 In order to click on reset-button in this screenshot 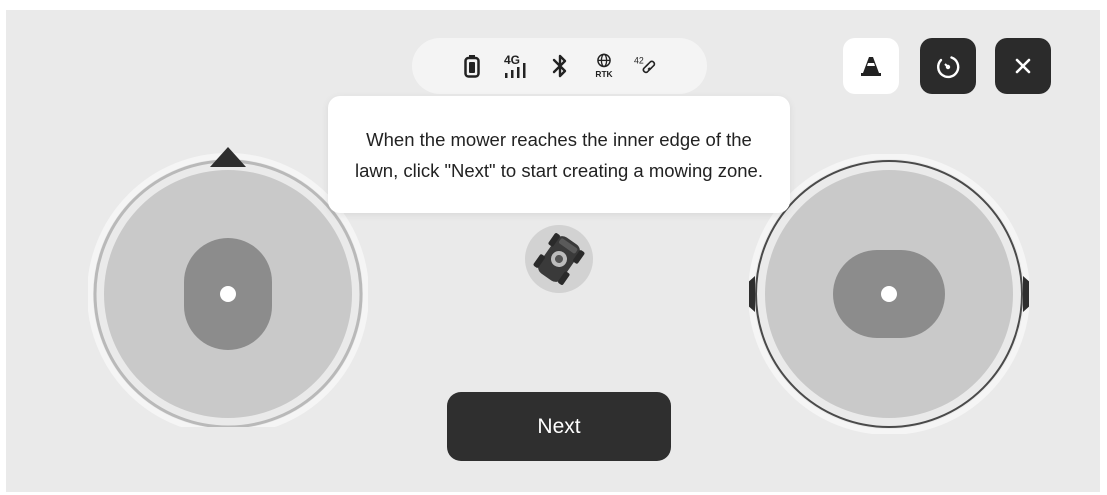, I will do `click(948, 66)`.